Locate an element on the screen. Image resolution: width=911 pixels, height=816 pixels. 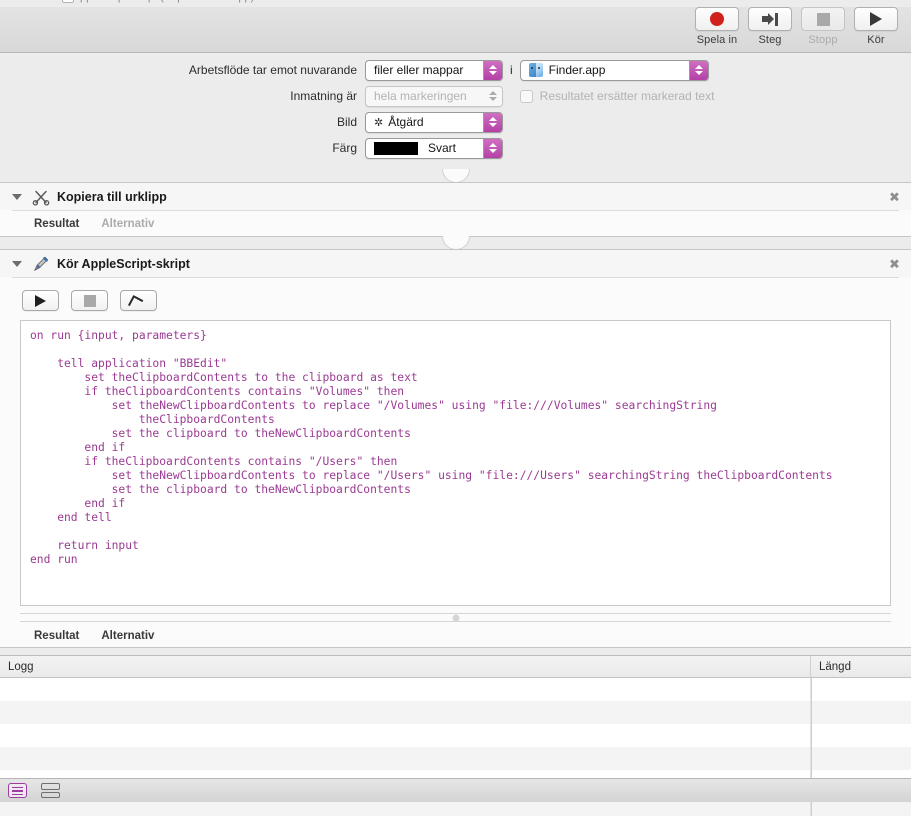
workflow-color-select: Svart is located at coordinates (434, 148).